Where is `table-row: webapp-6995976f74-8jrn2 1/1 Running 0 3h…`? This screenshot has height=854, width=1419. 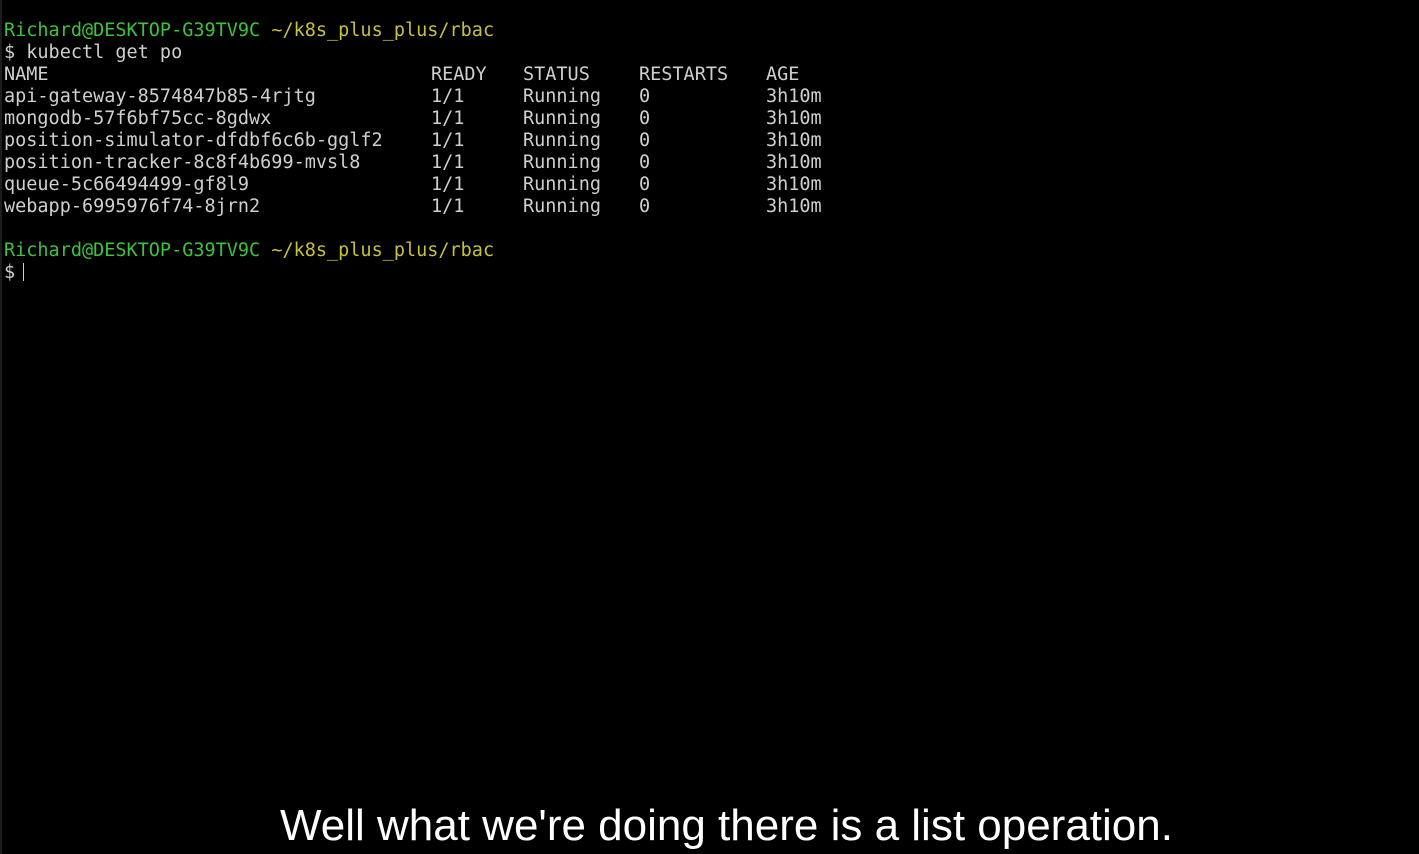
table-row: webapp-6995976f74-8jrn2 1/1 Running 0 3h… is located at coordinates (704, 207).